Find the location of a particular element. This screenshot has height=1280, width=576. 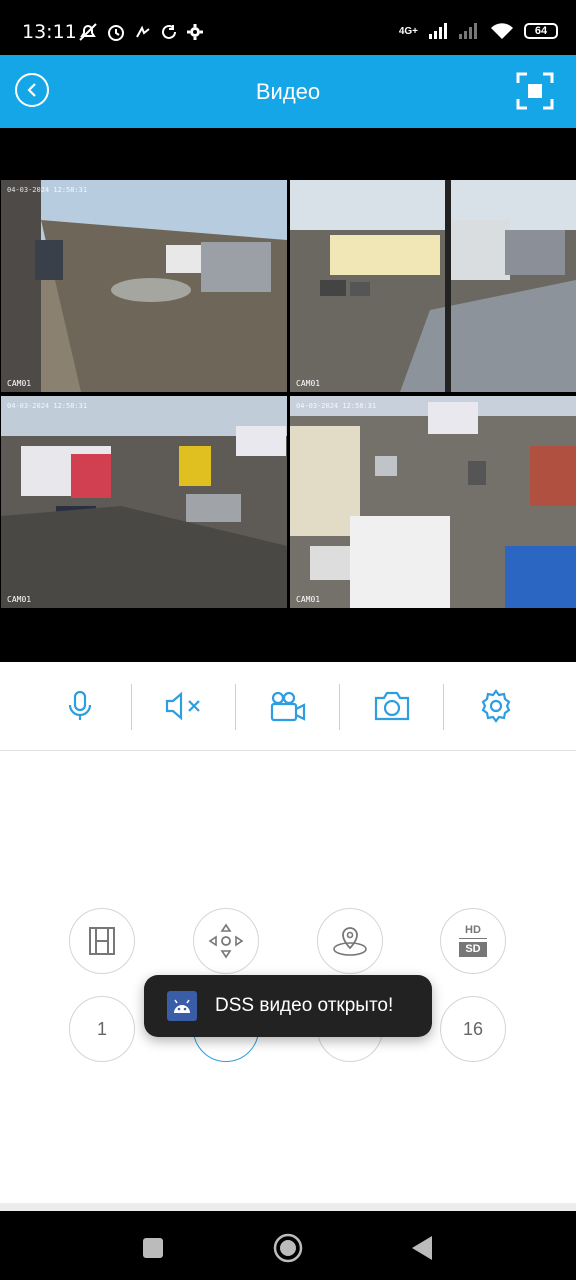

settings-gear-icon is located at coordinates (195, 32).